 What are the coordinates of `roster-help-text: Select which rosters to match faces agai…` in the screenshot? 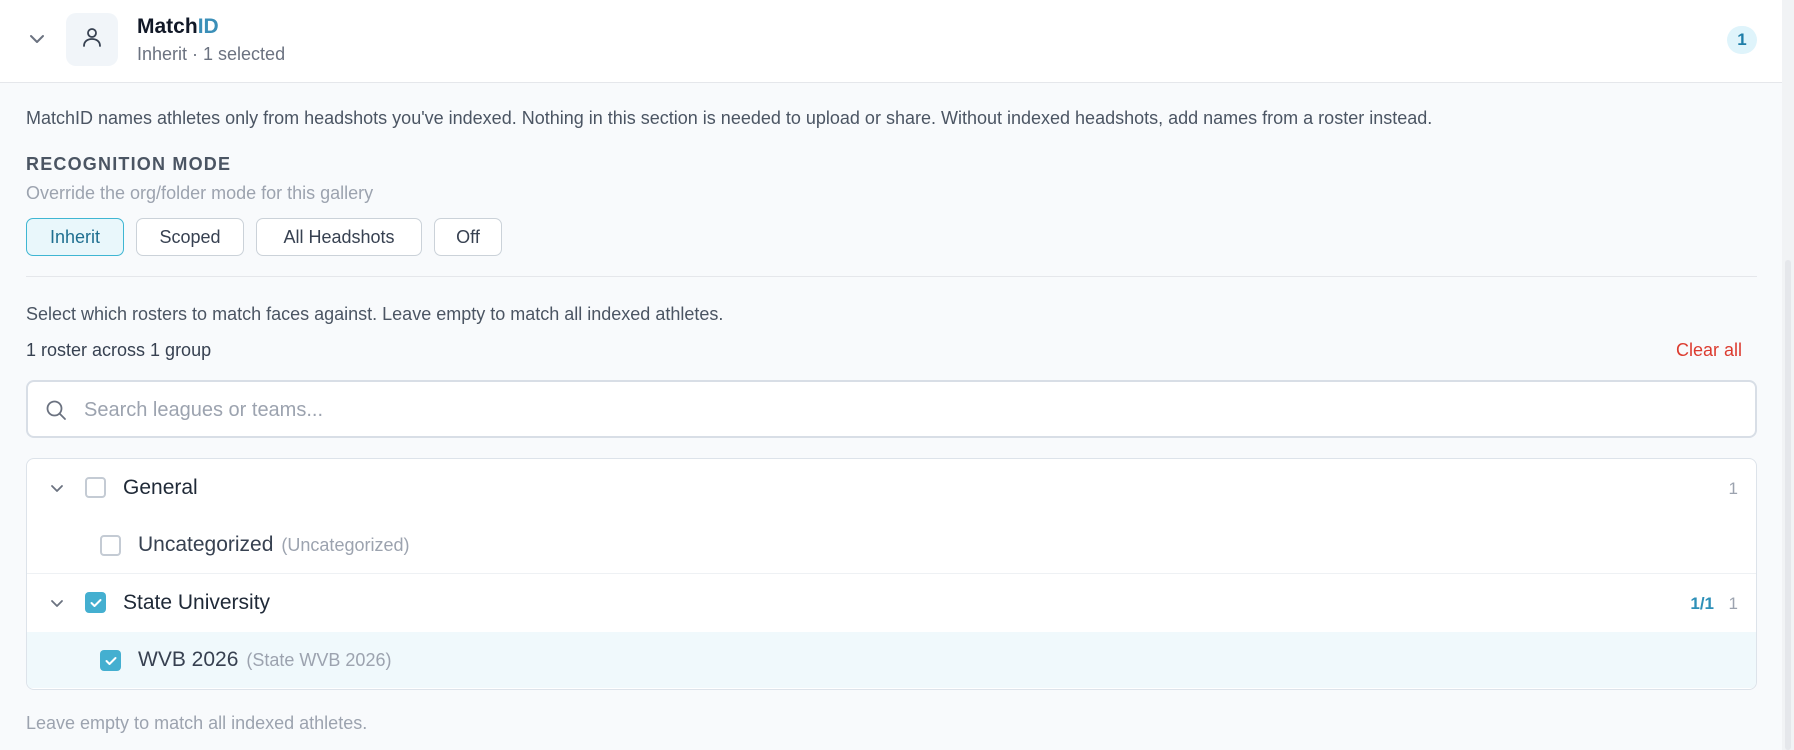 It's located at (375, 314).